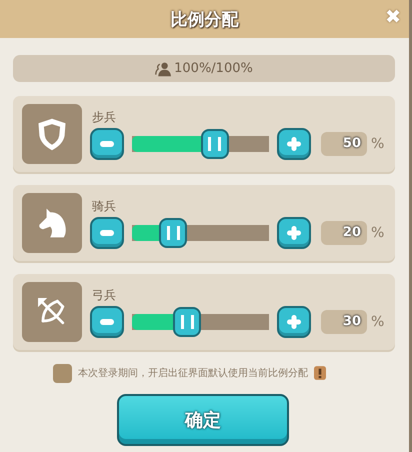  Describe the element at coordinates (204, 19) in the screenshot. I see `window-title: 比例分配` at that location.